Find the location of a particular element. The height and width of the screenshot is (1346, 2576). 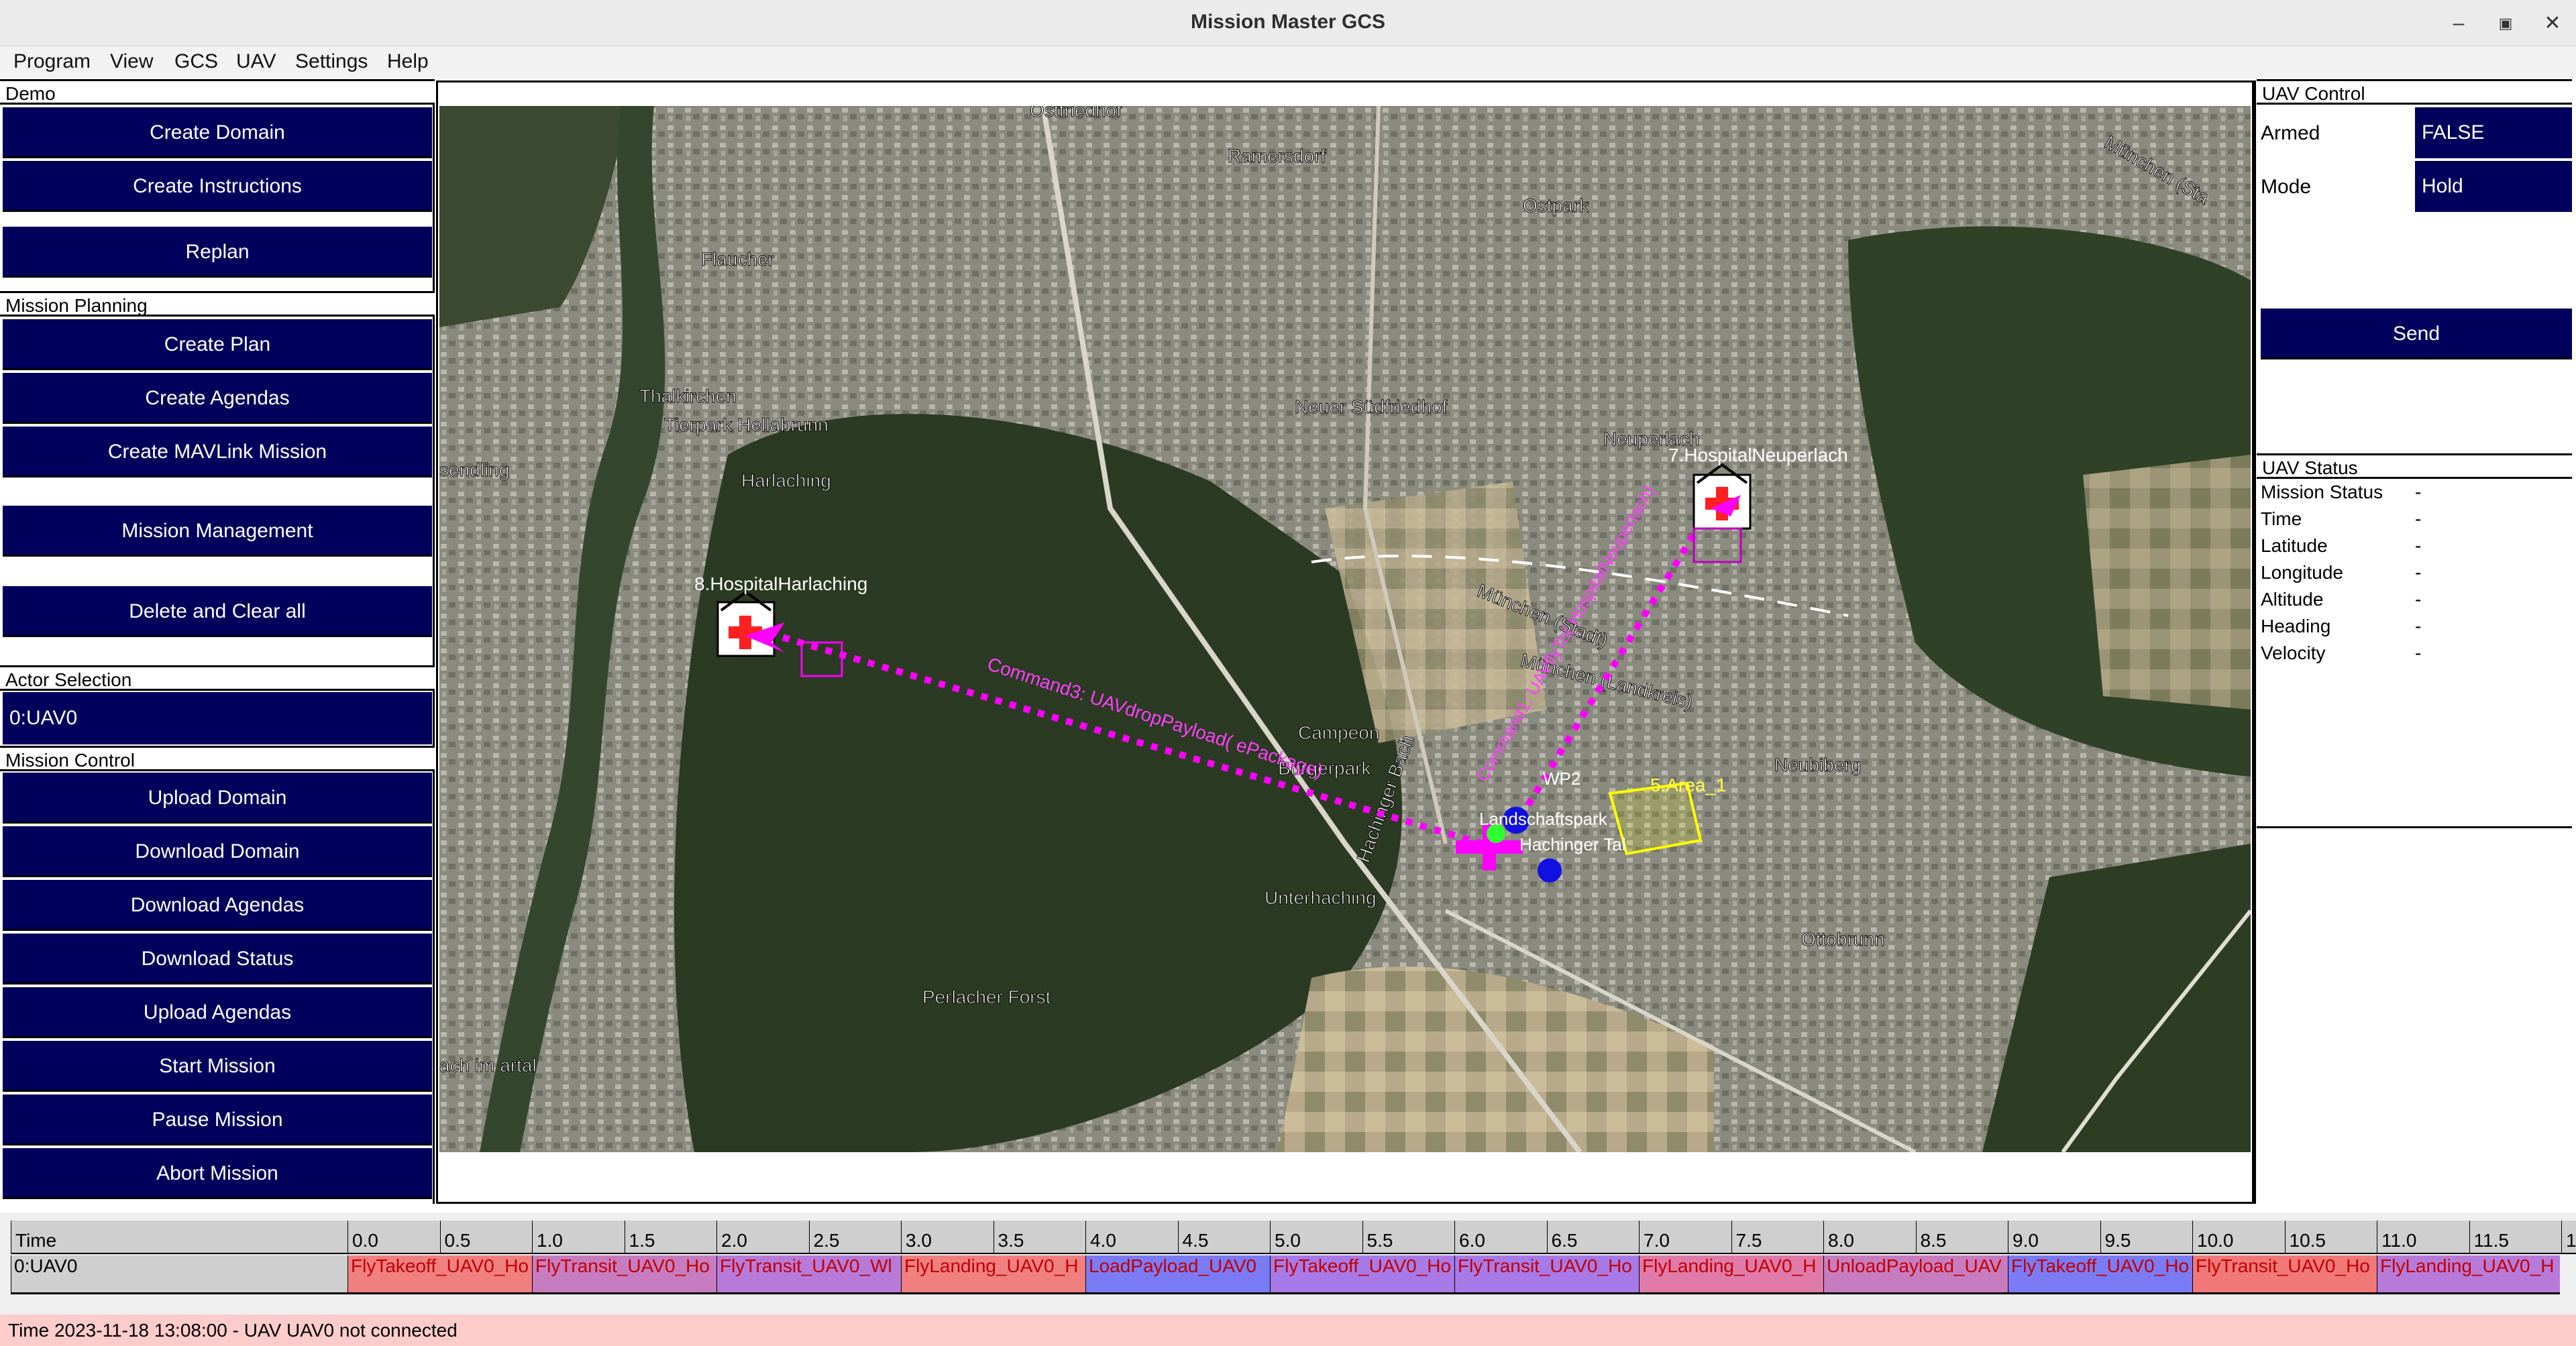

title-bar: Mission Master GCS – ▣ ✕ is located at coordinates (1288, 23).